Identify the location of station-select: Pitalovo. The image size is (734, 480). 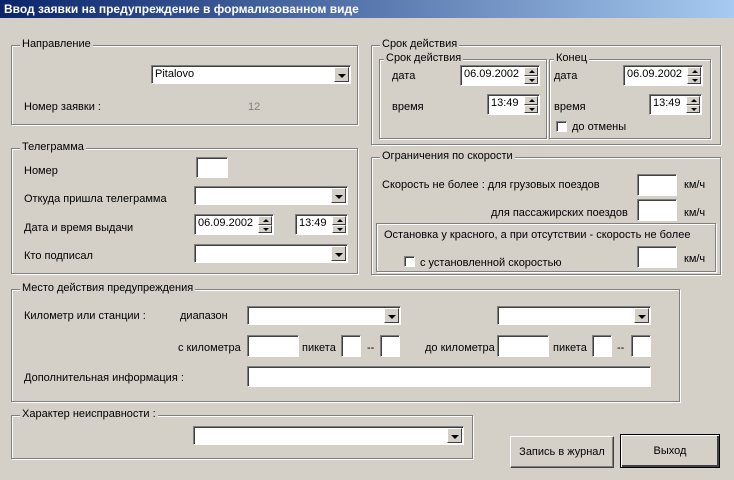
(251, 74).